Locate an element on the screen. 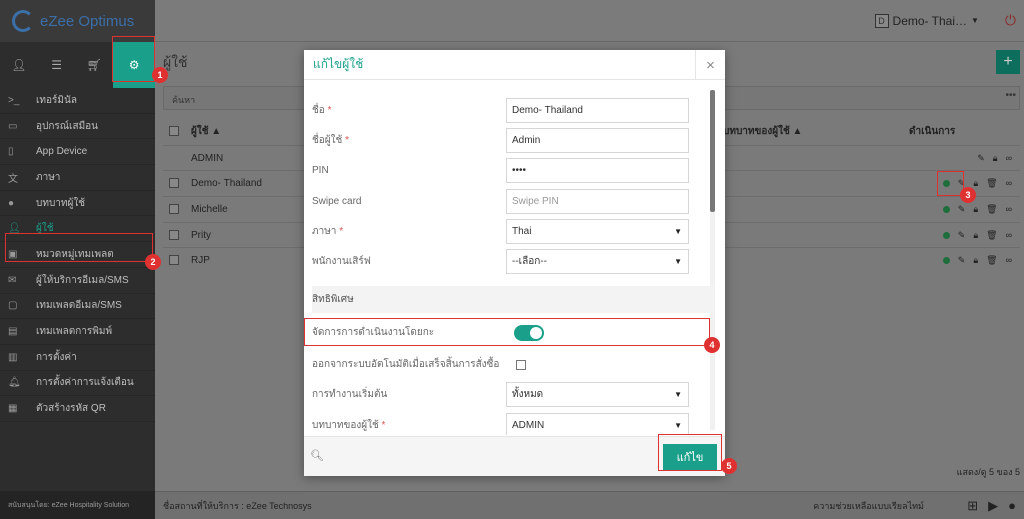  modal-title: แก้ไขผู้ใช้ is located at coordinates (338, 64).